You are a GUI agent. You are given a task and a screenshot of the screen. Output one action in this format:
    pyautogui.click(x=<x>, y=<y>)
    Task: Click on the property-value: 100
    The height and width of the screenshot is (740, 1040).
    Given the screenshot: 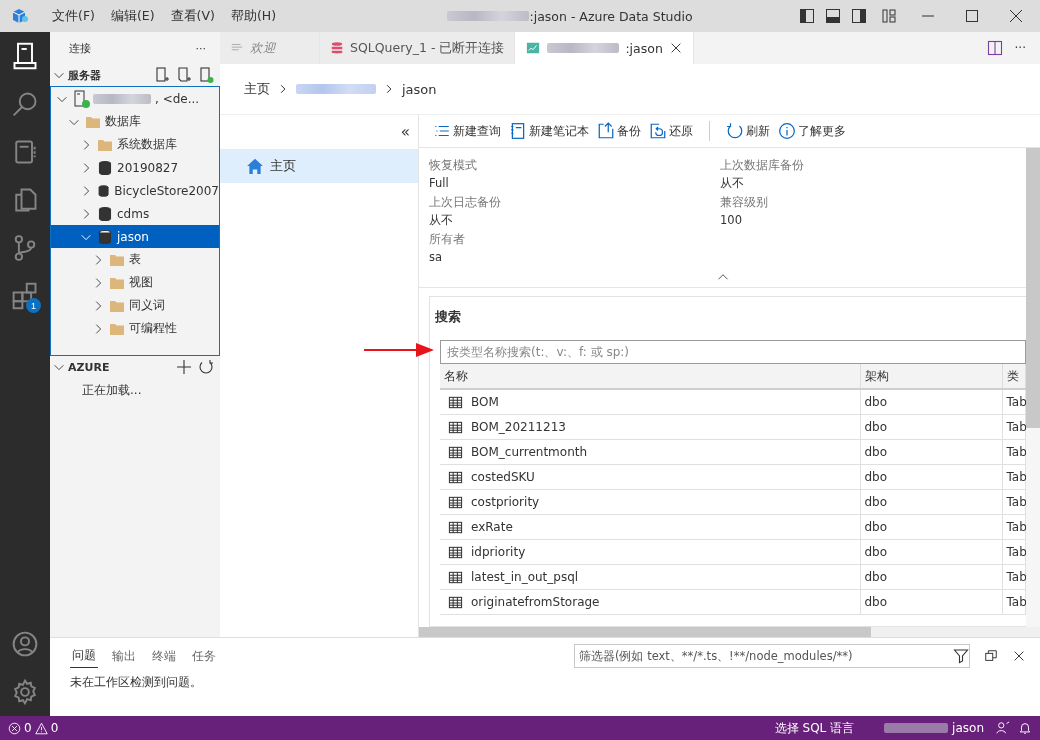 What is the action you would take?
    pyautogui.click(x=731, y=220)
    